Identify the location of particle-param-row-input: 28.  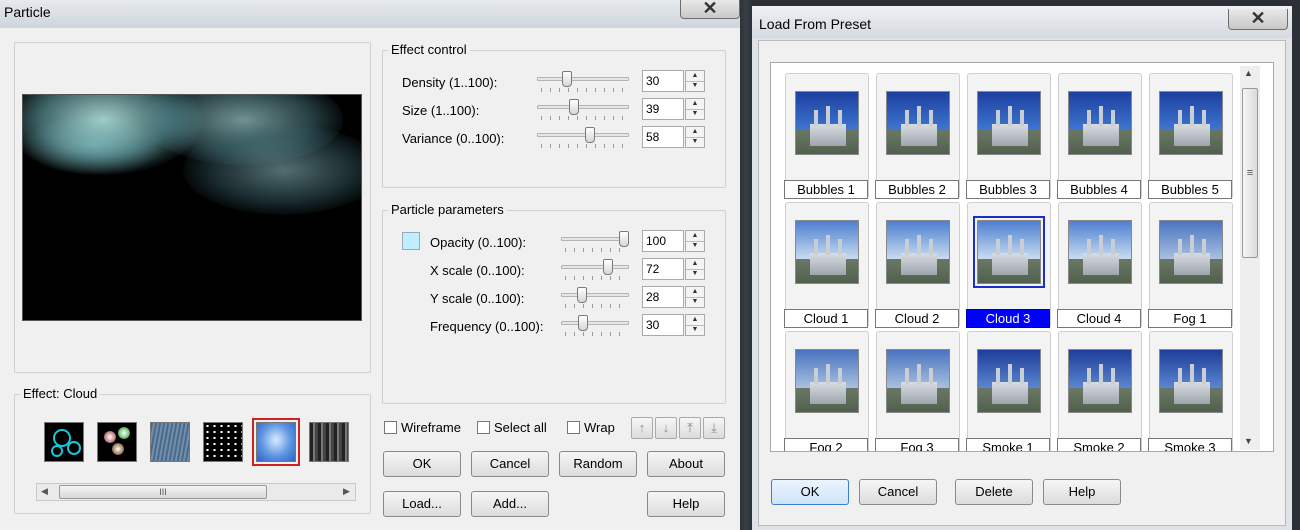
(663, 297).